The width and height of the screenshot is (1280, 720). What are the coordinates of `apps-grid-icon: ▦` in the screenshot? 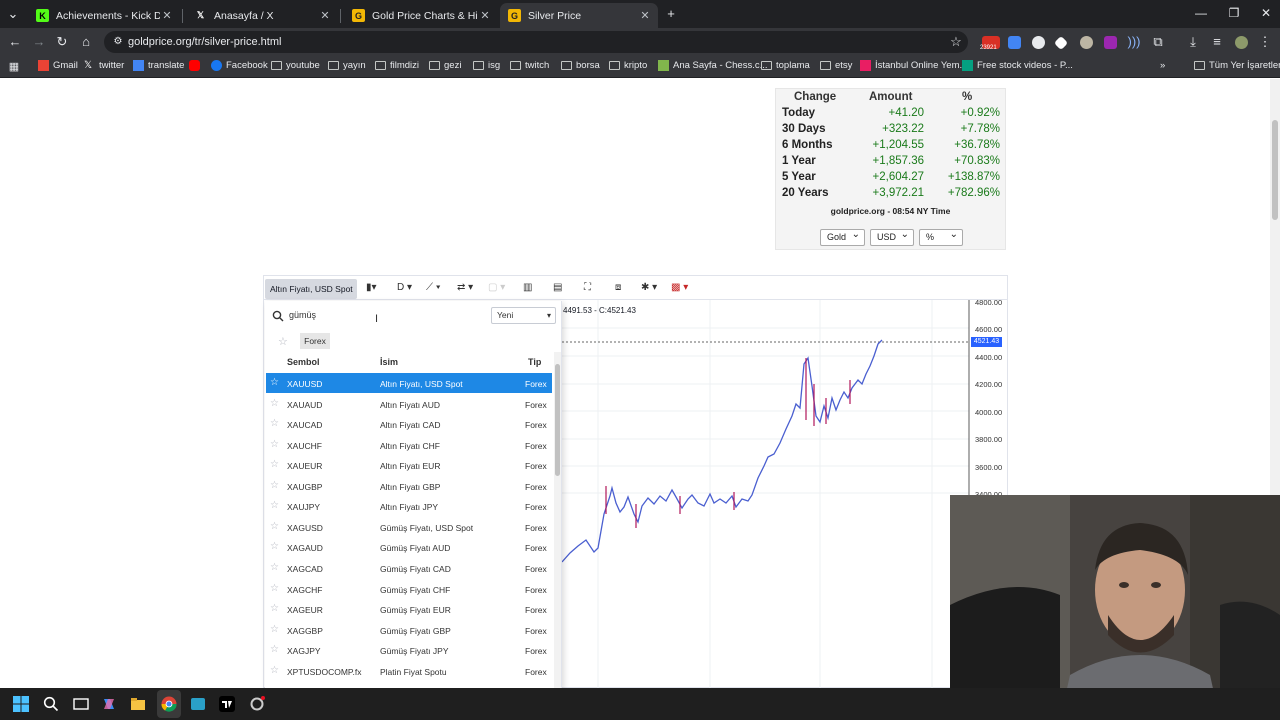 It's located at (14, 67).